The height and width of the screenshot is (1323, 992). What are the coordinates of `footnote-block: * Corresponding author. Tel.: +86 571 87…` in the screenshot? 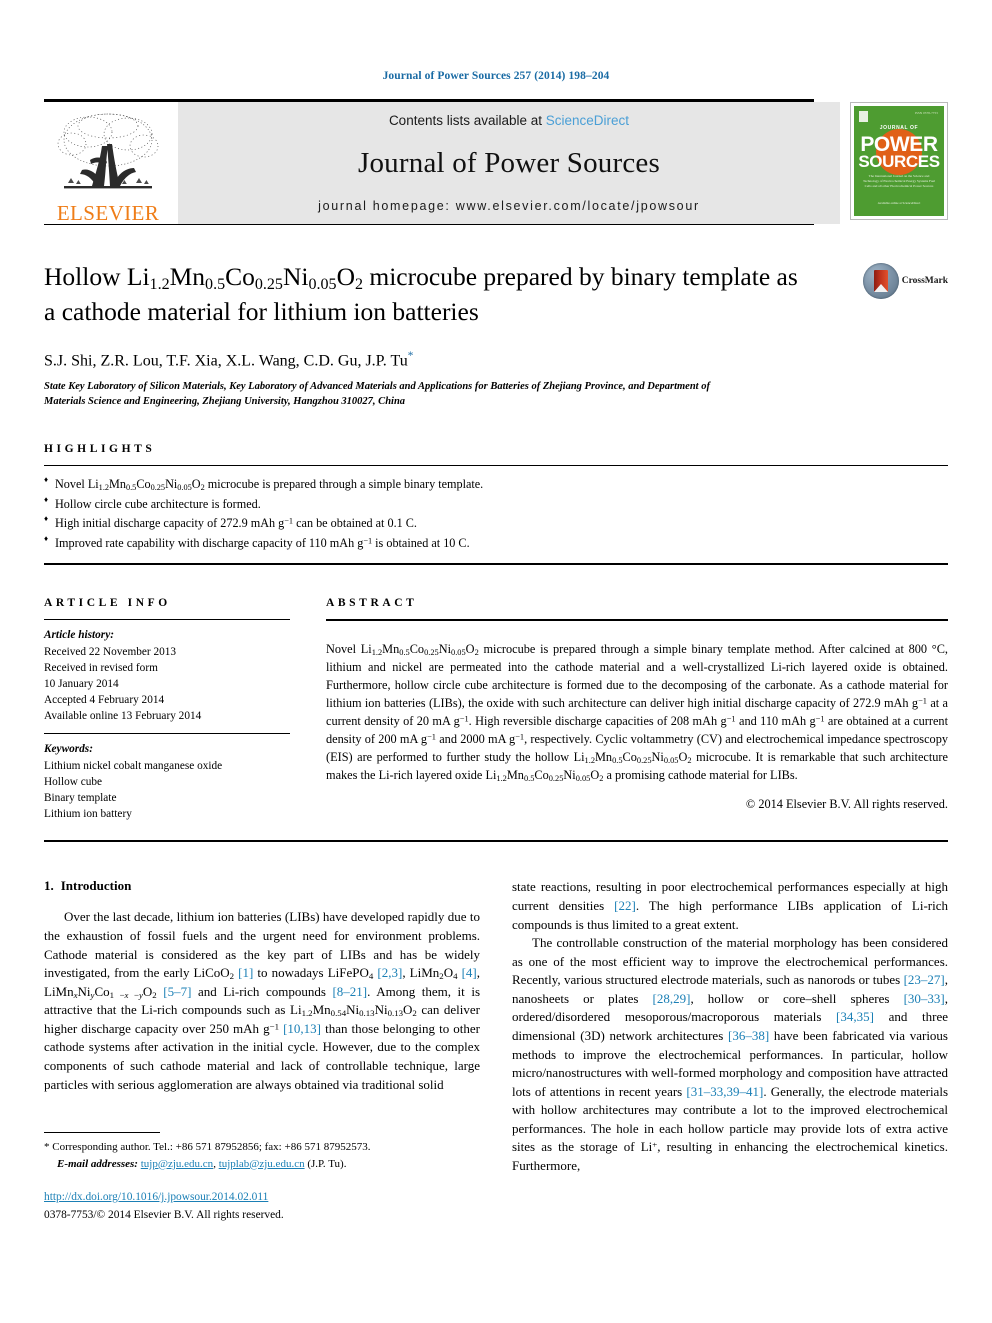 It's located at (262, 1178).